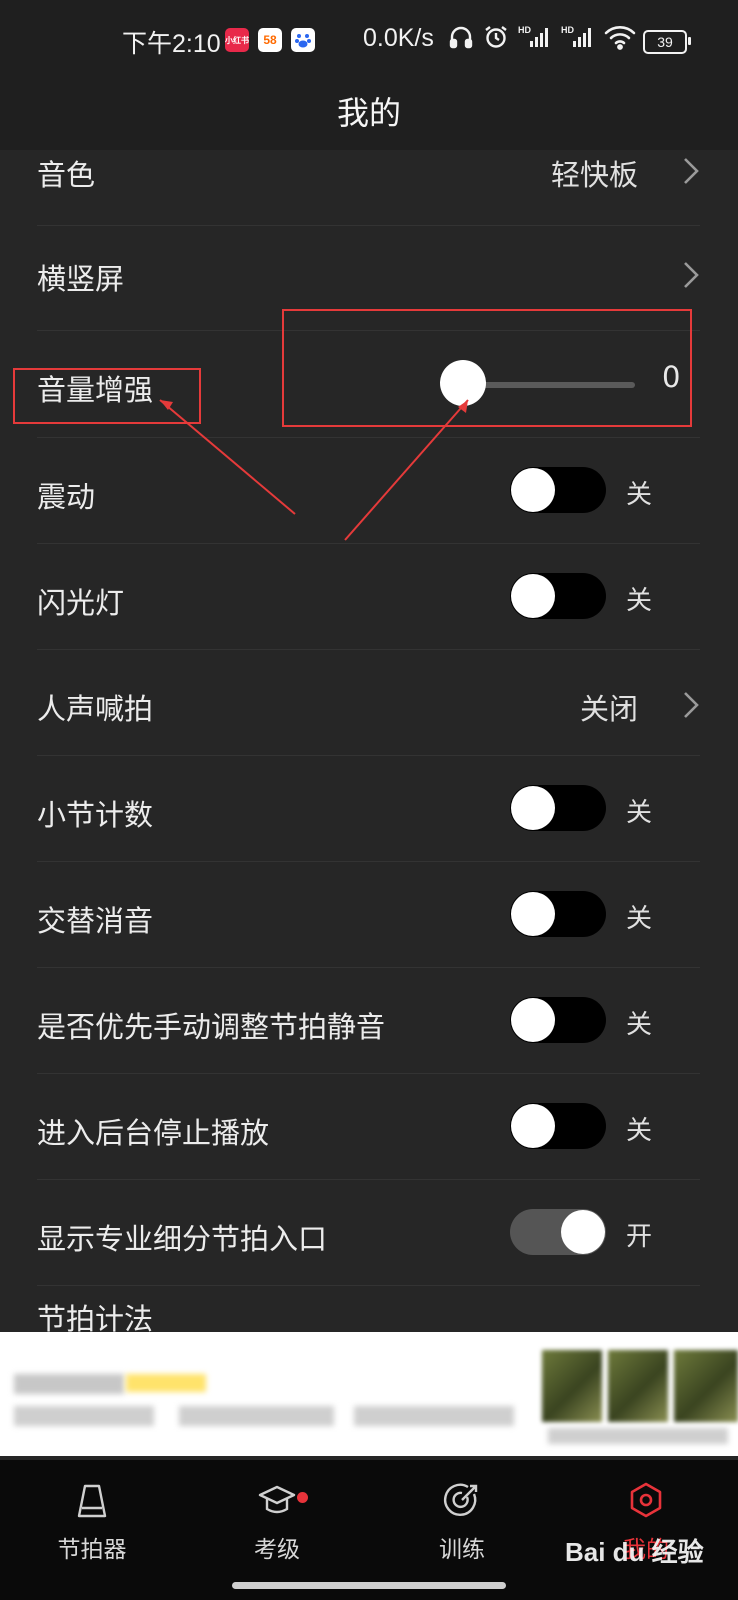  Describe the element at coordinates (92, 1550) in the screenshot. I see `nav-label: 节拍器` at that location.